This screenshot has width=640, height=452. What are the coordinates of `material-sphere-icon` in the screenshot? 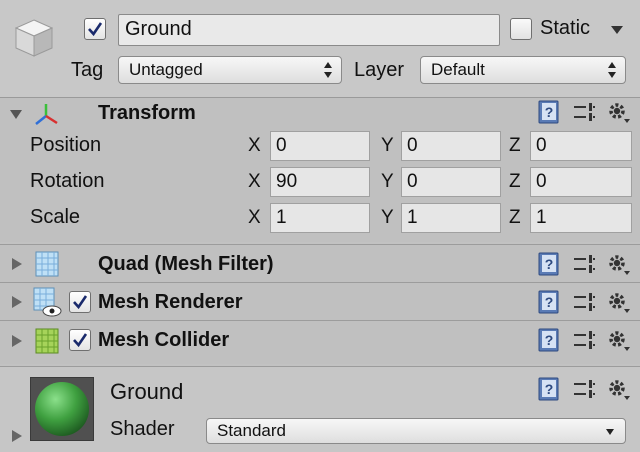 It's located at (62, 409).